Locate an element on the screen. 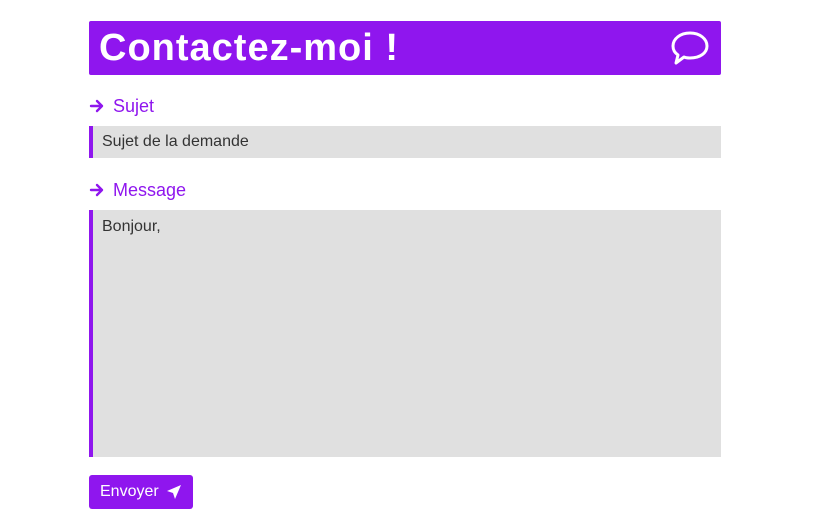 This screenshot has width=827, height=529. subject-label: Sujet is located at coordinates (405, 106).